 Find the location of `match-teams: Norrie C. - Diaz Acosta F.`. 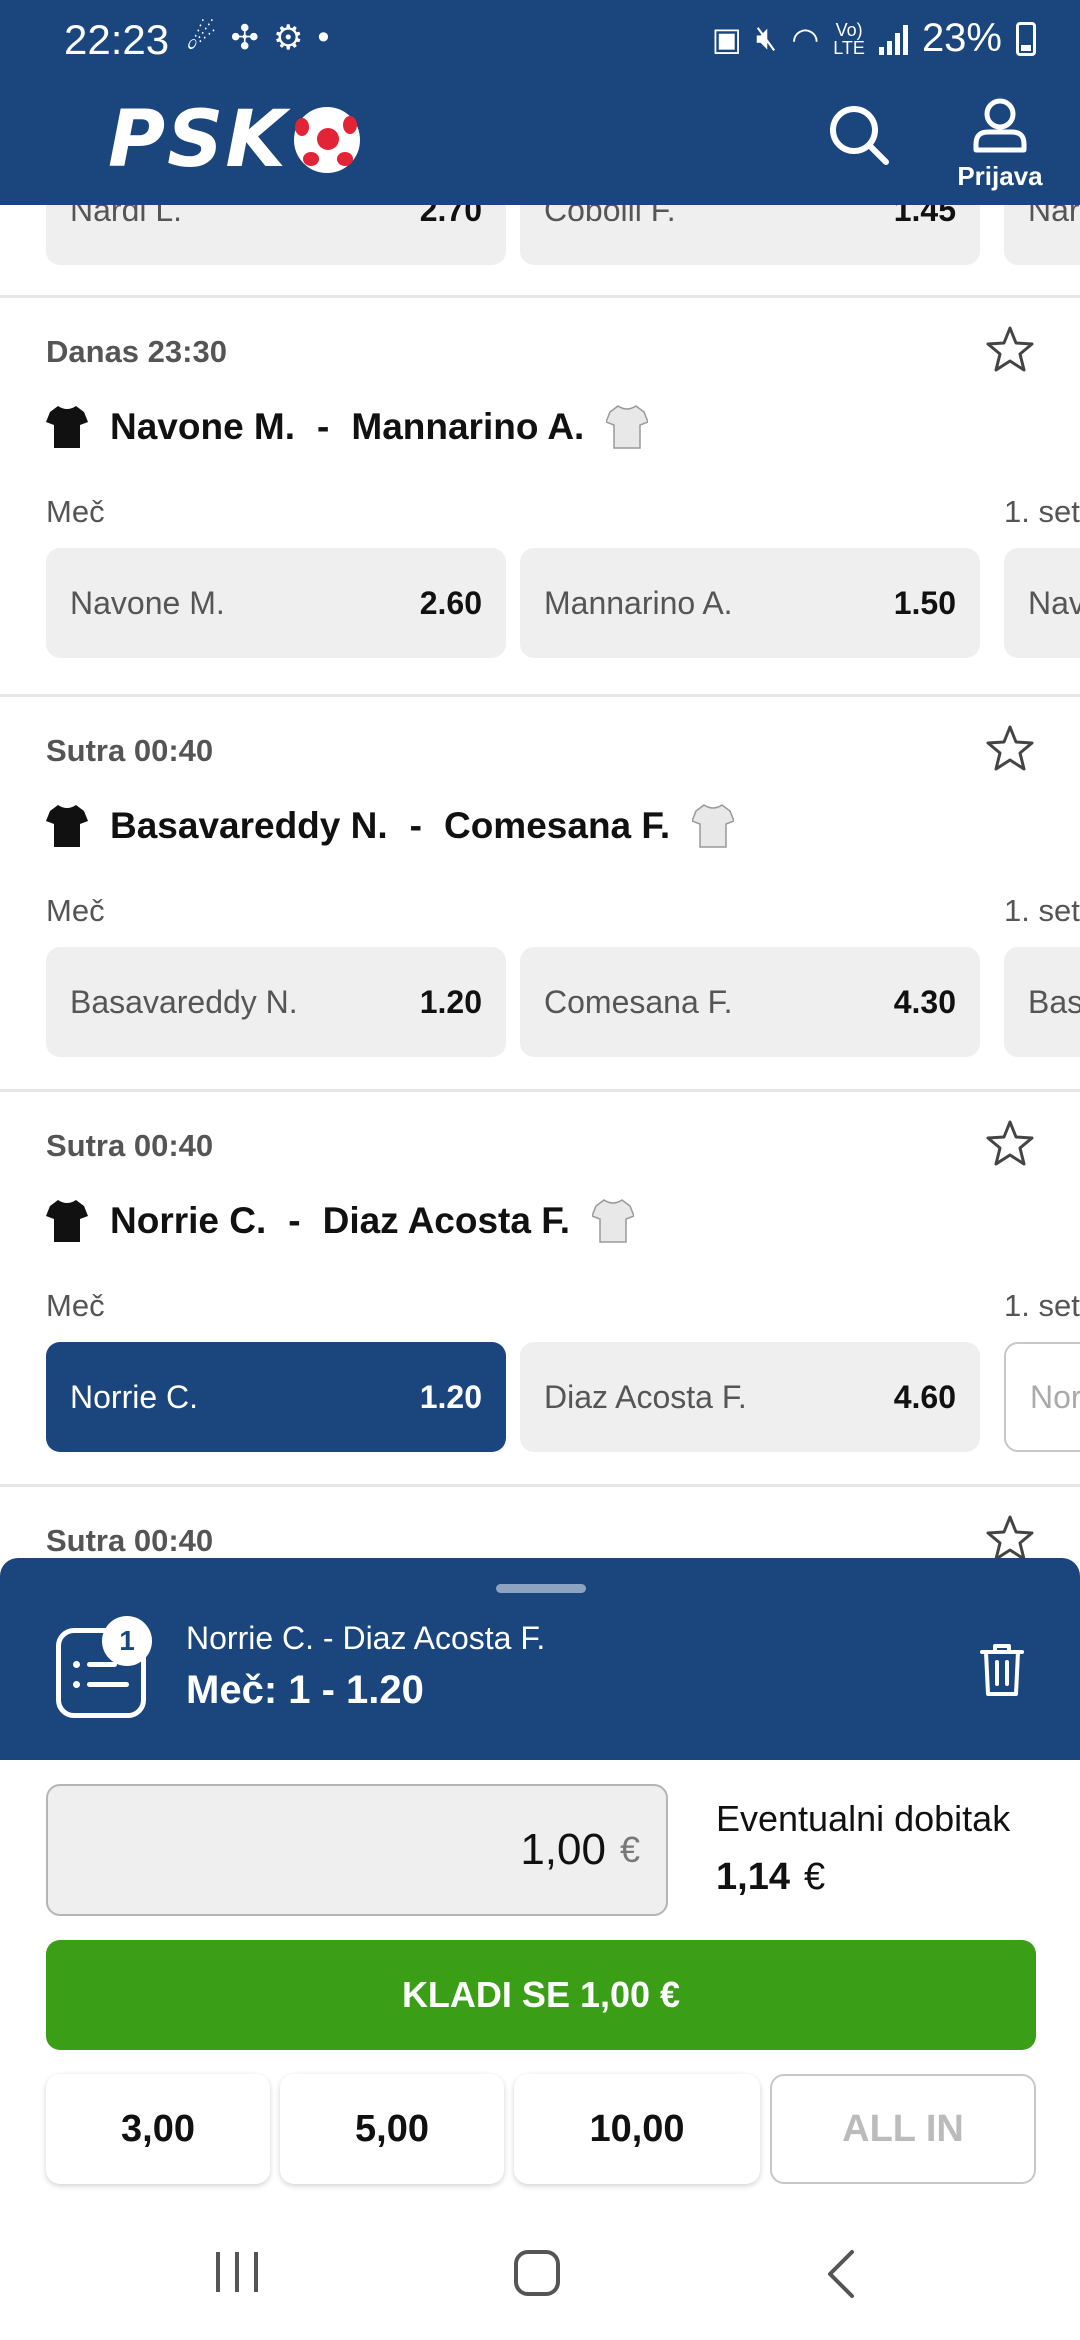

match-teams: Norrie C. - Diaz Acosta F. is located at coordinates (340, 1221).